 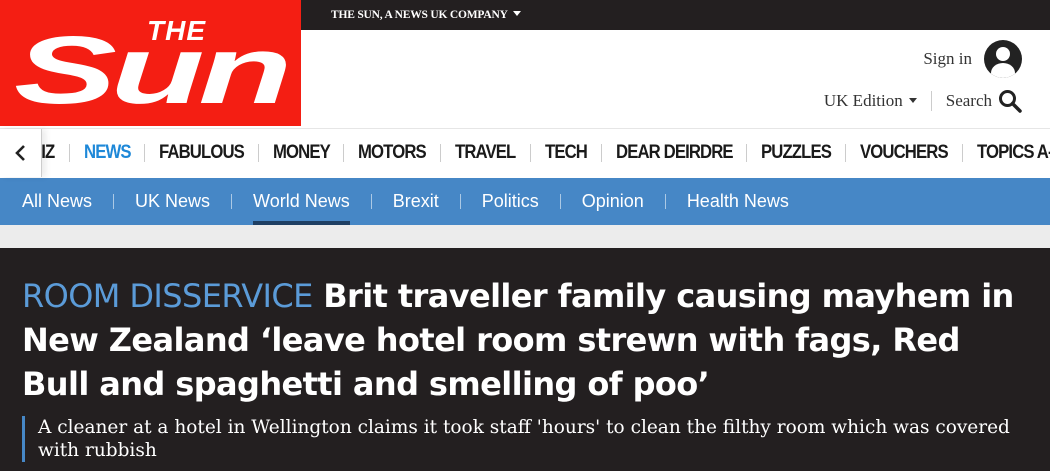 I want to click on divider, so click(x=931, y=101).